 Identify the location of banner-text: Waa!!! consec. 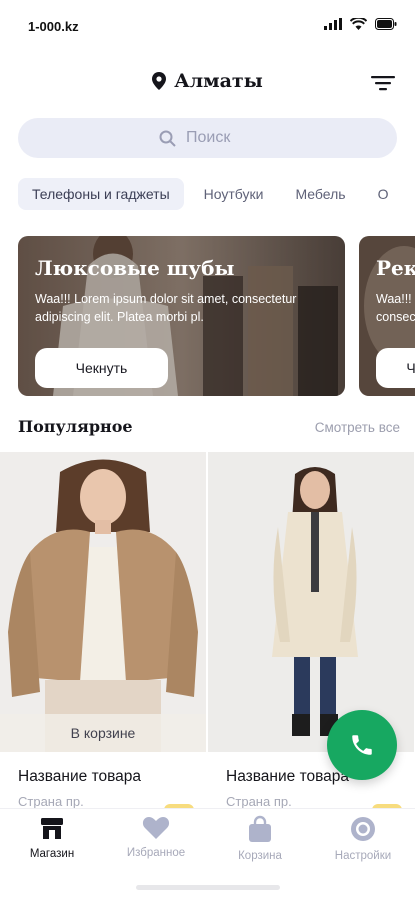
(395, 308).